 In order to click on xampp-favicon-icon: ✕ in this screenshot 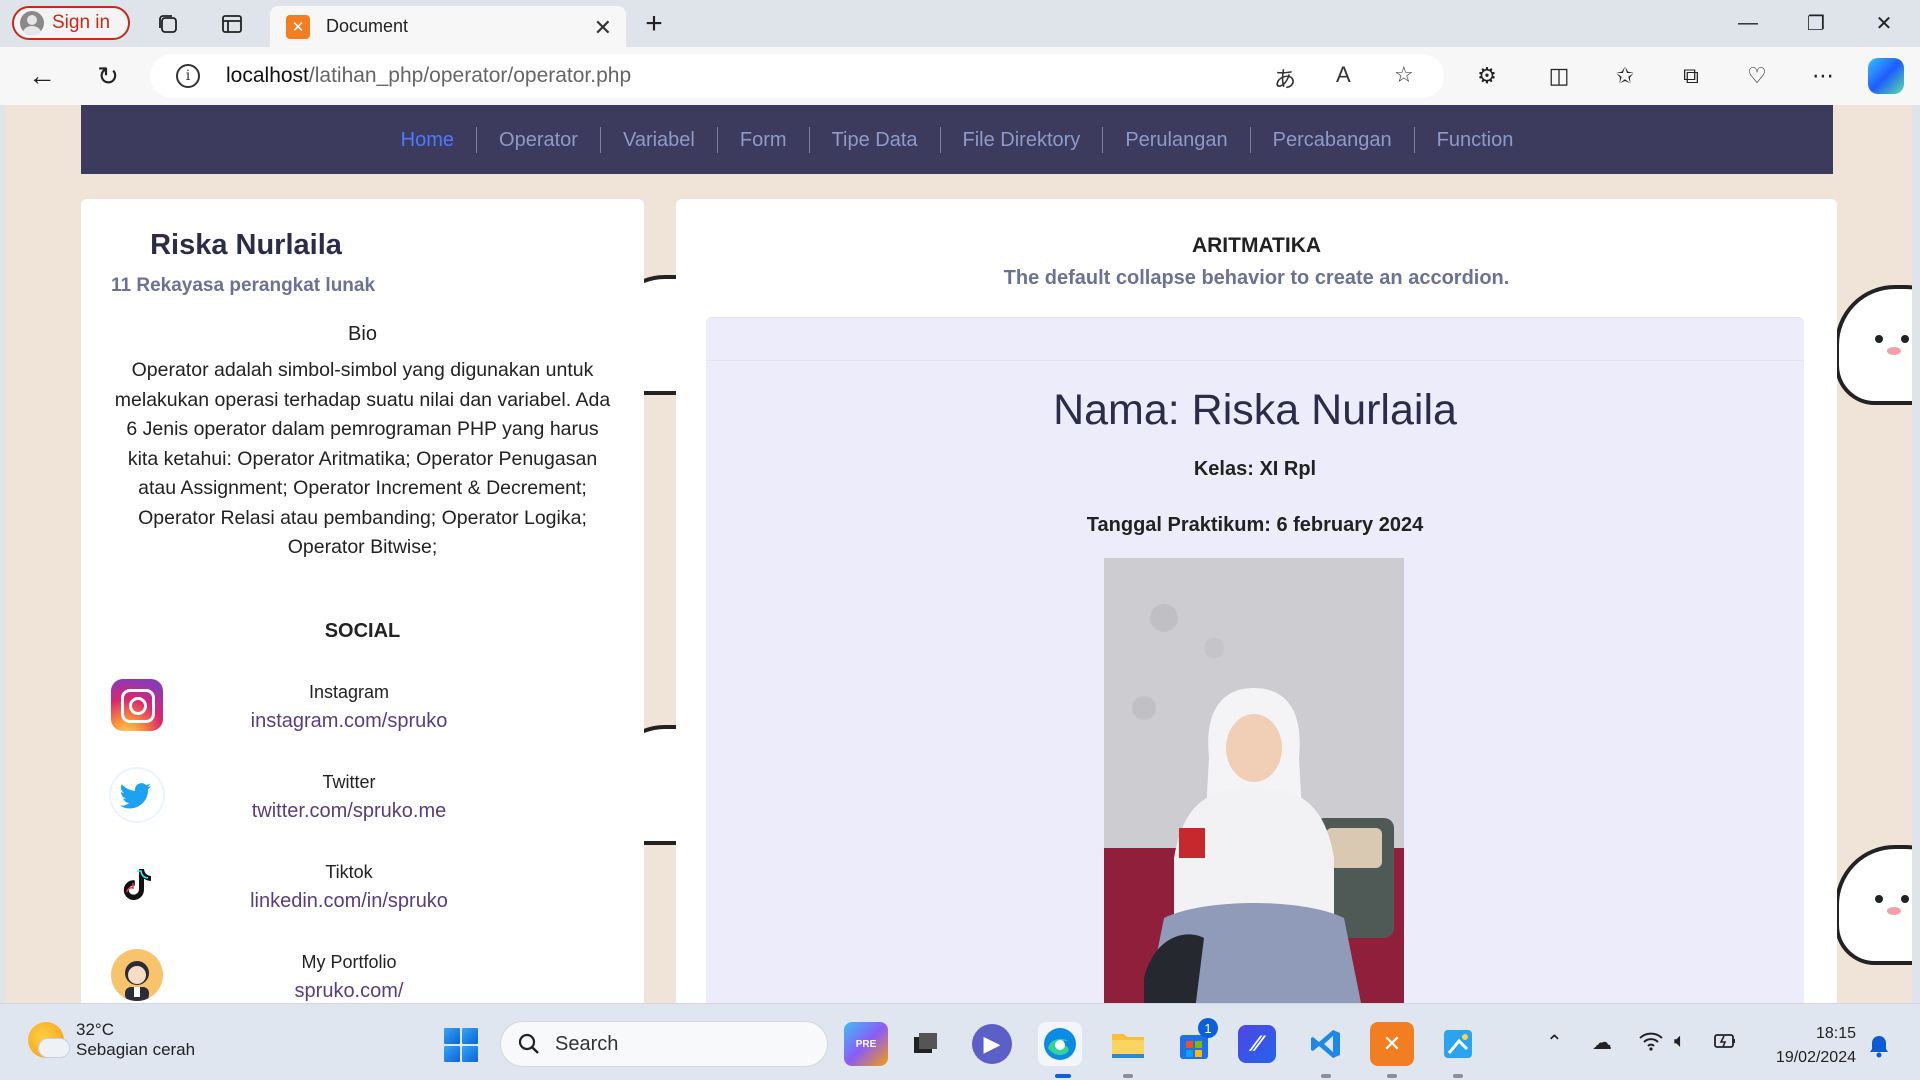, I will do `click(298, 26)`.